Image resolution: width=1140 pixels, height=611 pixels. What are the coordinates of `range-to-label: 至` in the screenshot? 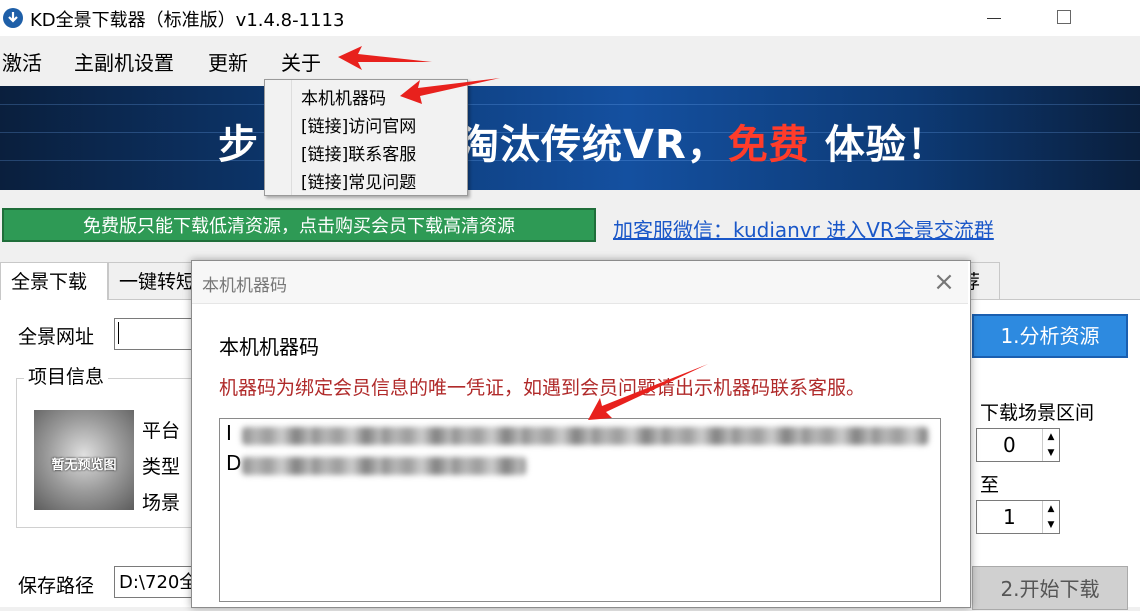 It's located at (990, 485).